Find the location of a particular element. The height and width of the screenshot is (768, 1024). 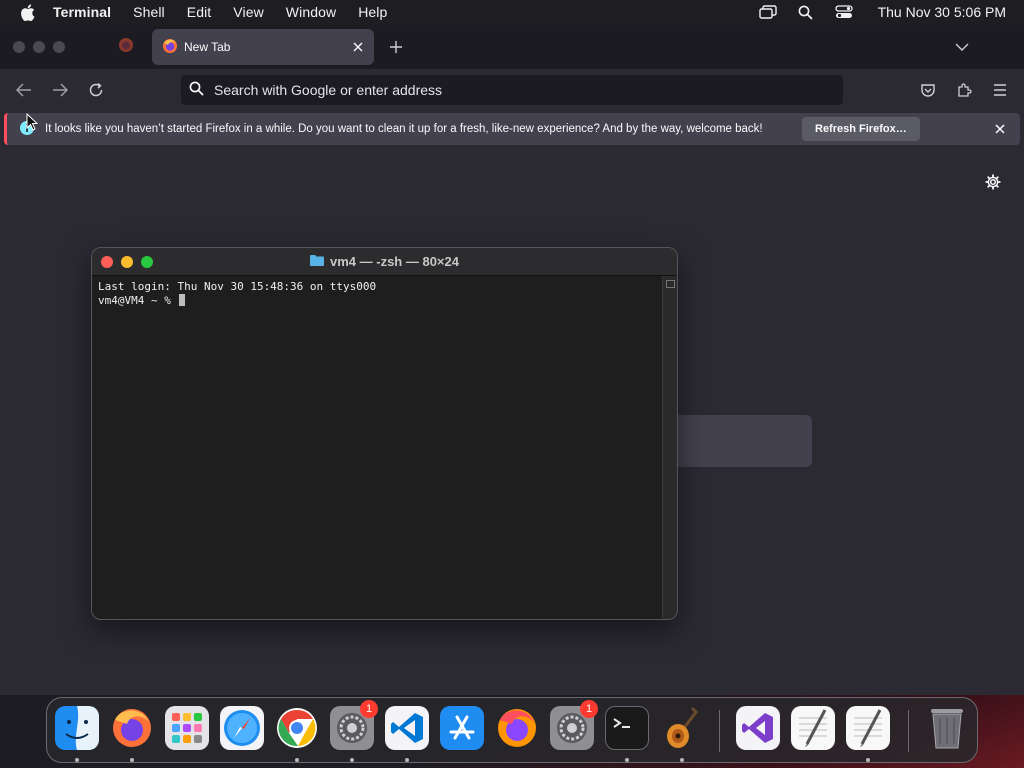

tab-title: New Tab is located at coordinates (207, 47).